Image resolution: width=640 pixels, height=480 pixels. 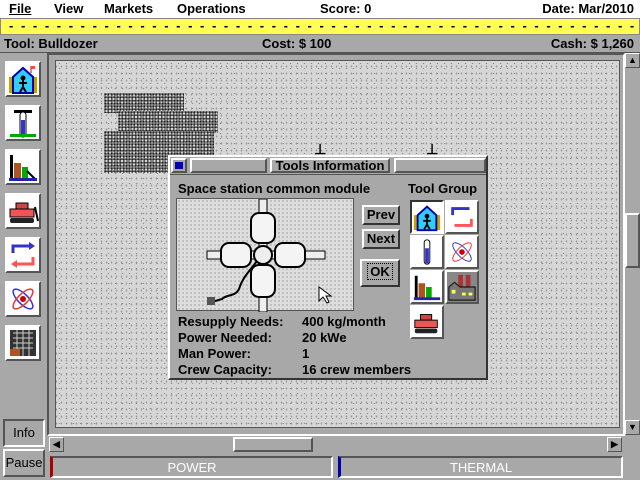 I want to click on stat-value: 400 kg/month, so click(x=344, y=321).